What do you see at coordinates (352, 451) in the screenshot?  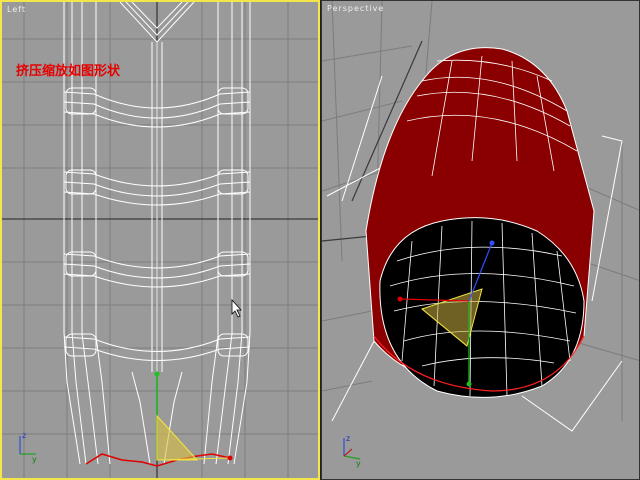 I see `persp-axis-tripod-icon: z y` at bounding box center [352, 451].